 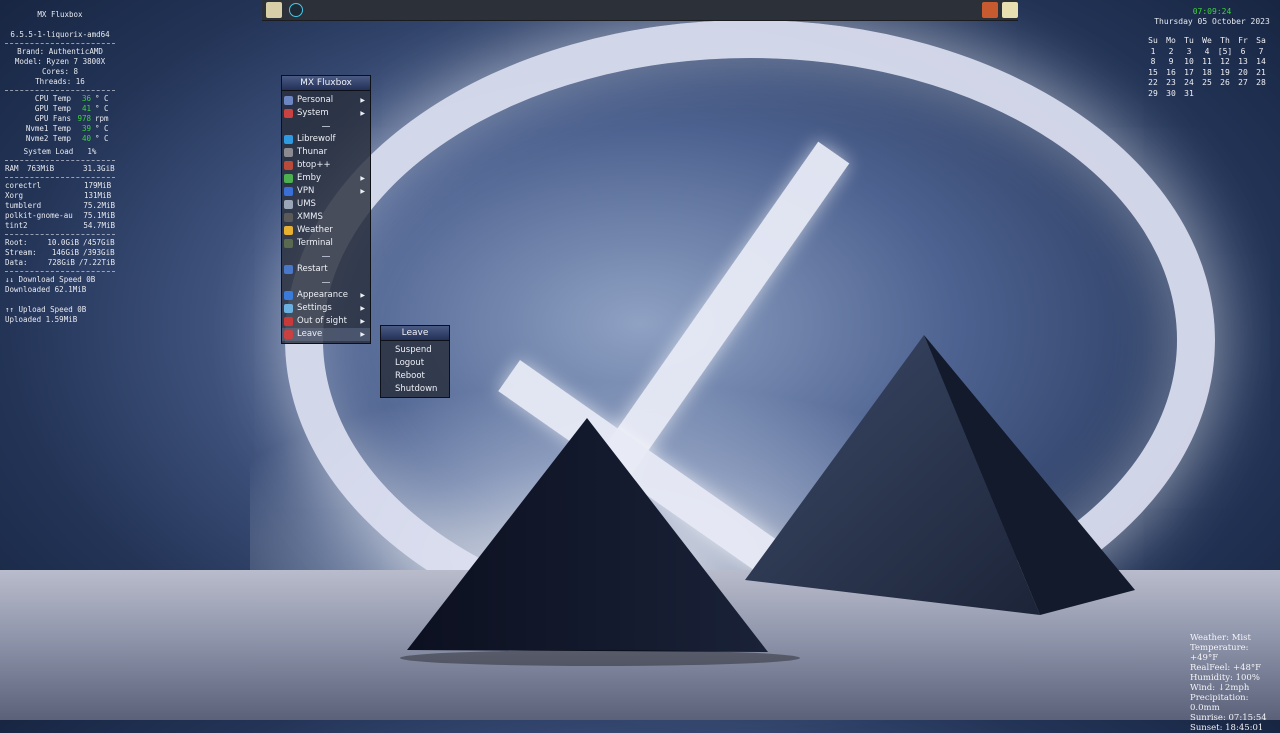 I want to click on cpu-model: Model: Ryzen 7 3800X, so click(x=60, y=61).